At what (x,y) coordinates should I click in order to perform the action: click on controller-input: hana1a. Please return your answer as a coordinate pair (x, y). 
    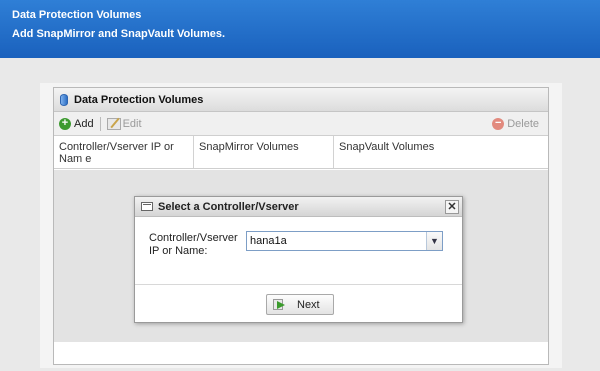
    Looking at the image, I should click on (336, 241).